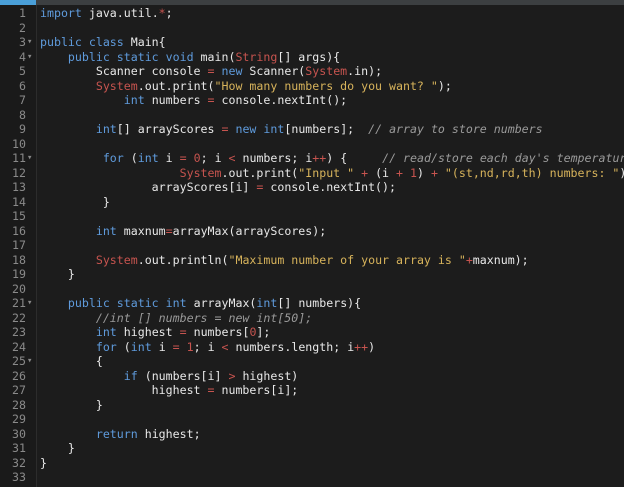 Image resolution: width=624 pixels, height=487 pixels. I want to click on code-line: 17, so click(312, 245).